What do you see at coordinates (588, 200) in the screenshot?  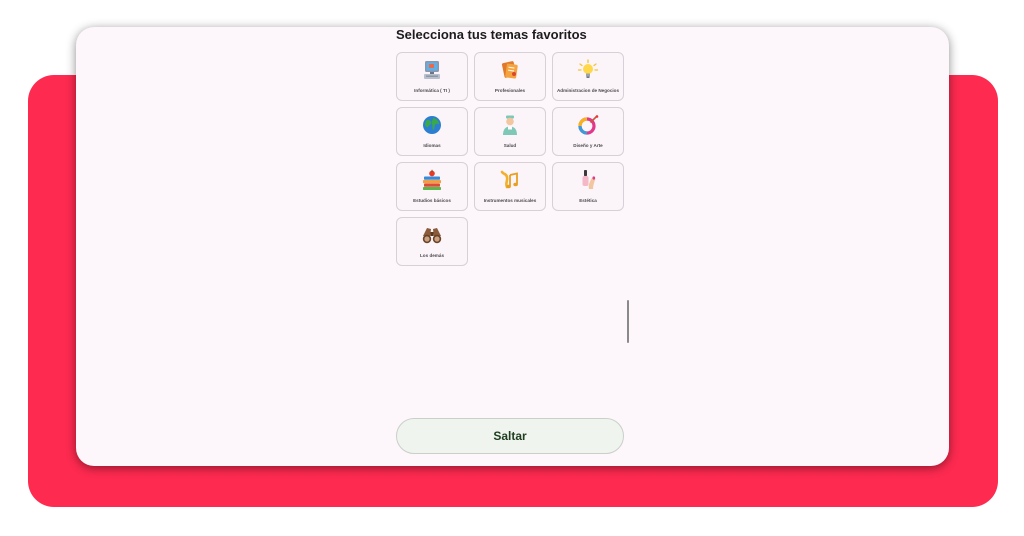 I see `topic-label: Estética` at bounding box center [588, 200].